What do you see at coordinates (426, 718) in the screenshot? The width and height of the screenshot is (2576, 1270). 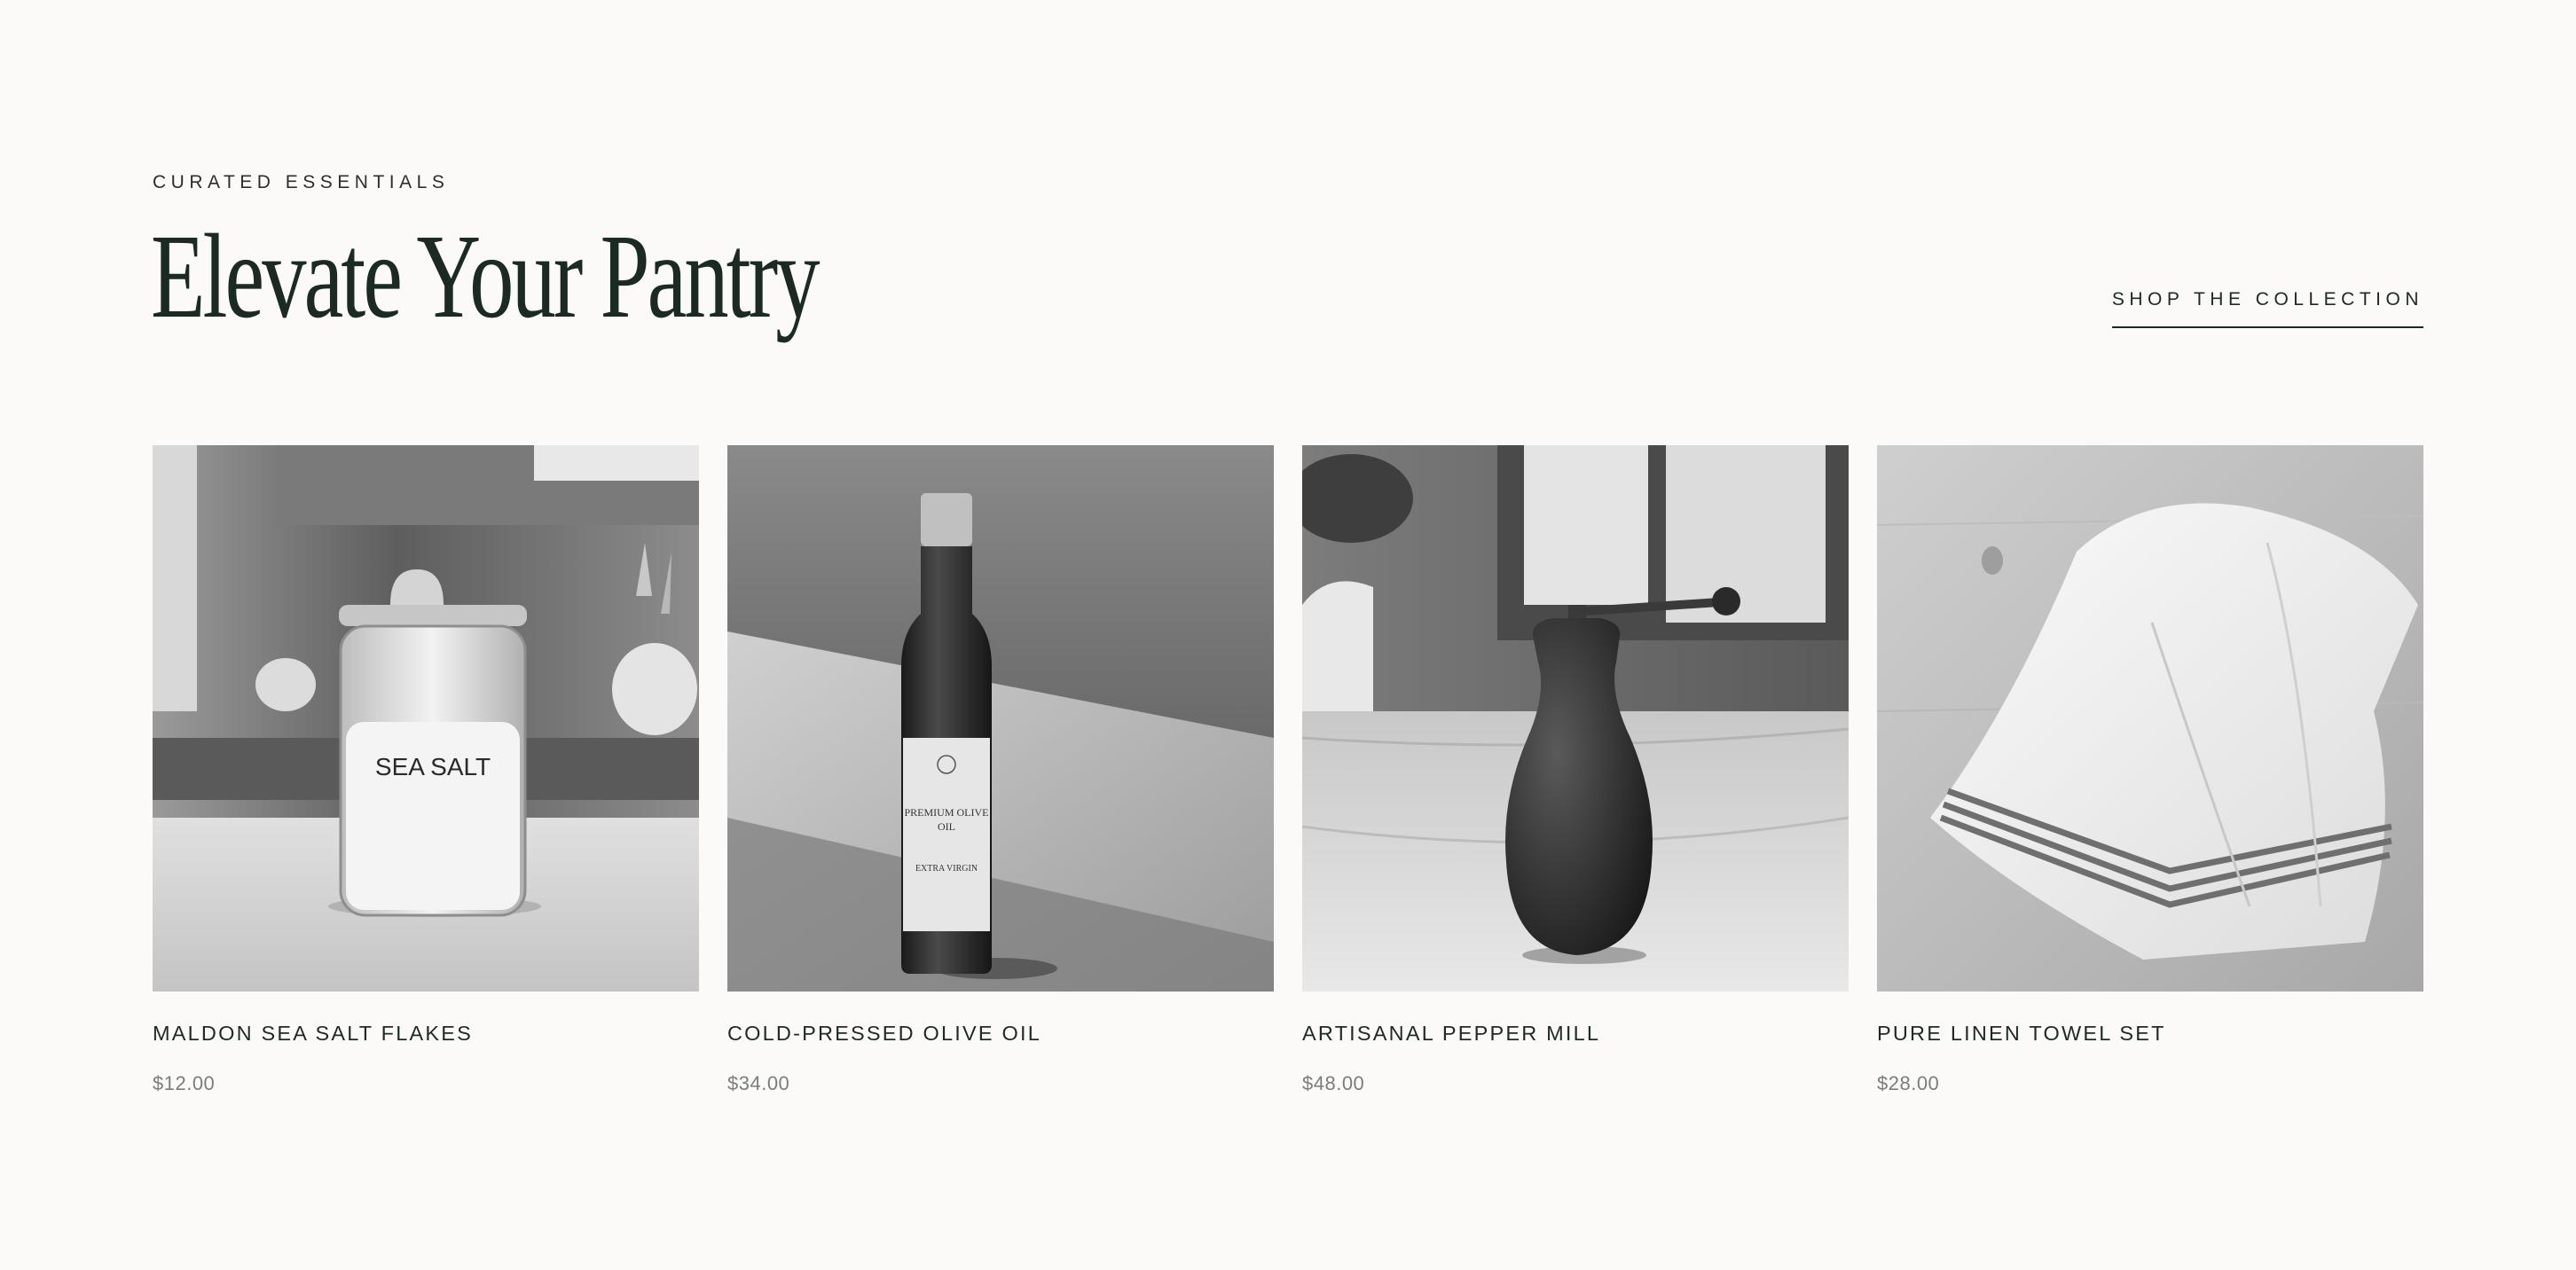 I see `product-image-sea-salt: SEA SALT` at bounding box center [426, 718].